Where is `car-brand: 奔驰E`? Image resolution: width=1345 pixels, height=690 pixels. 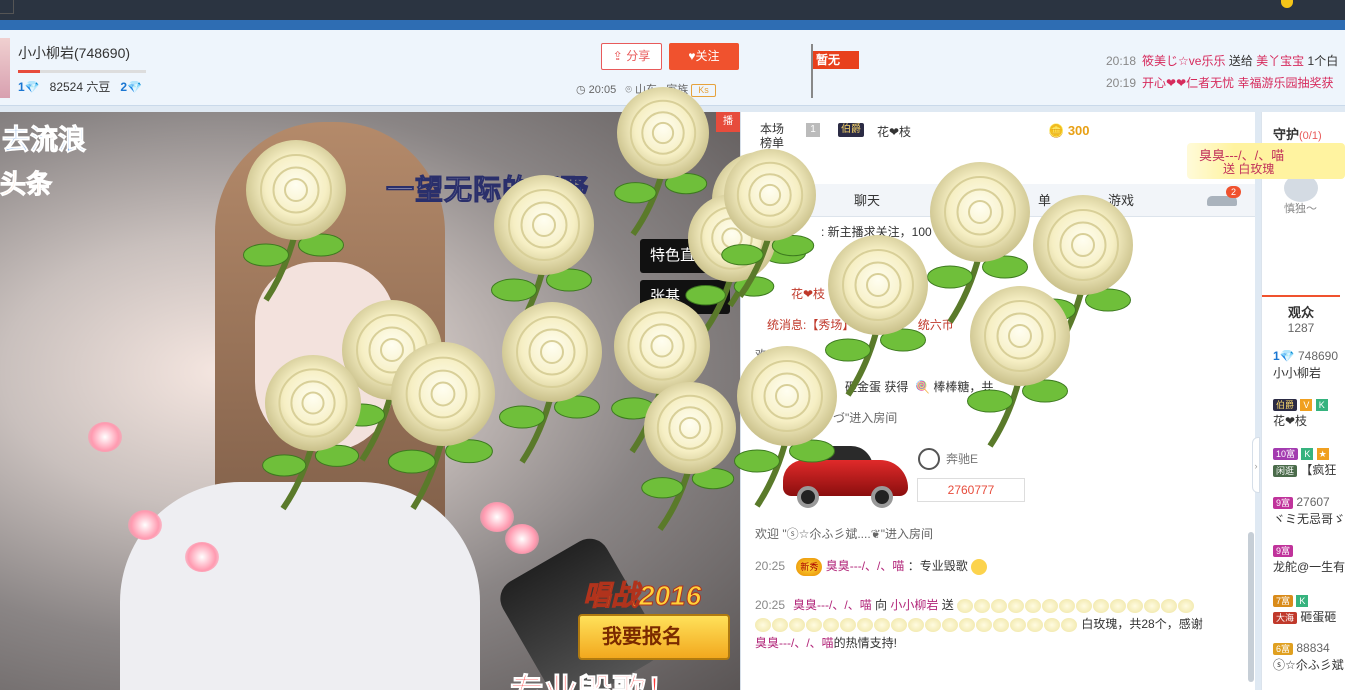 car-brand: 奔驰E is located at coordinates (962, 459).